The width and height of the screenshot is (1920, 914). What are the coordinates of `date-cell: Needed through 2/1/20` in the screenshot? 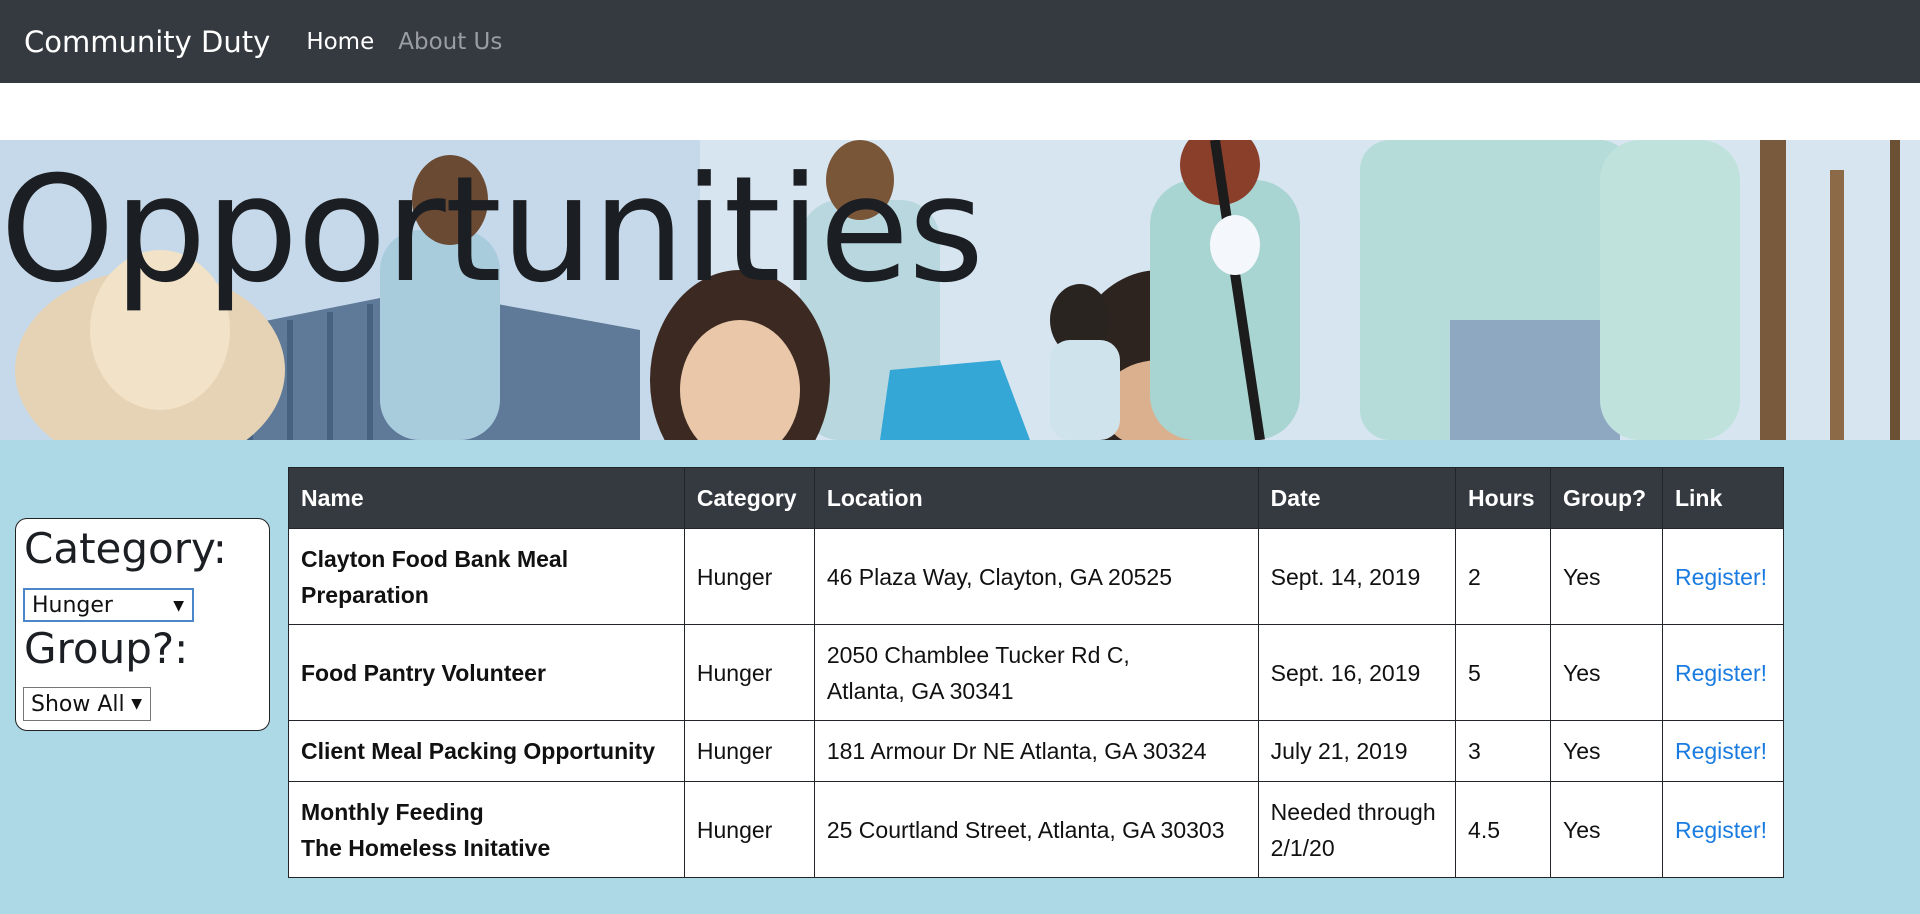 It's located at (1357, 829).